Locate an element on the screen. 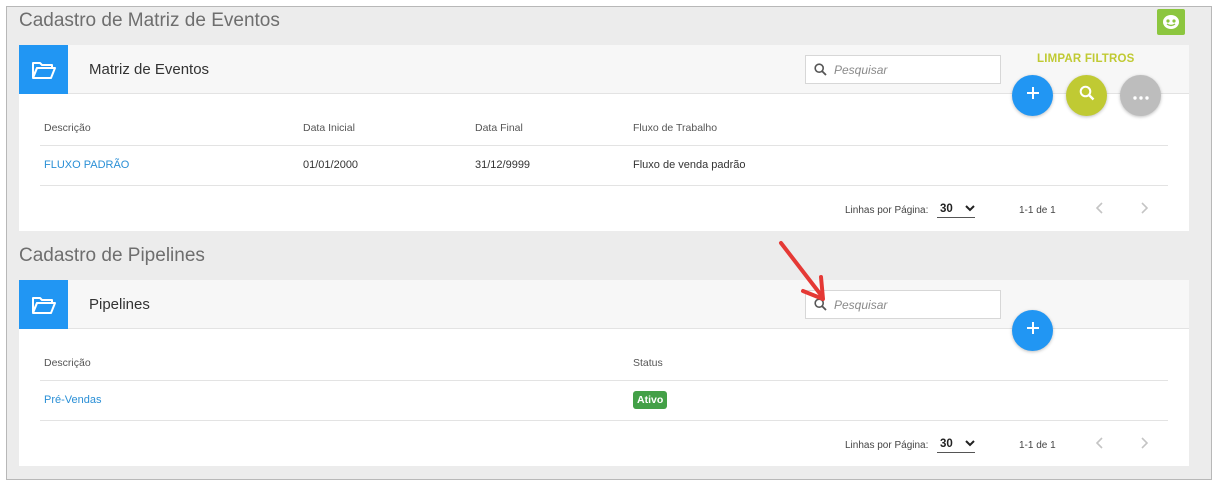 The image size is (1217, 483). search-filter-button is located at coordinates (1086, 95).